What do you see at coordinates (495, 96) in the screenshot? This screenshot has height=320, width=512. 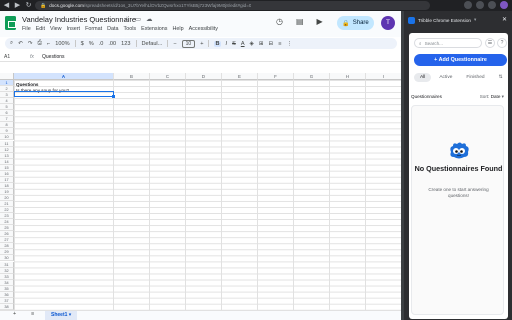 I see `sort-value: Date` at bounding box center [495, 96].